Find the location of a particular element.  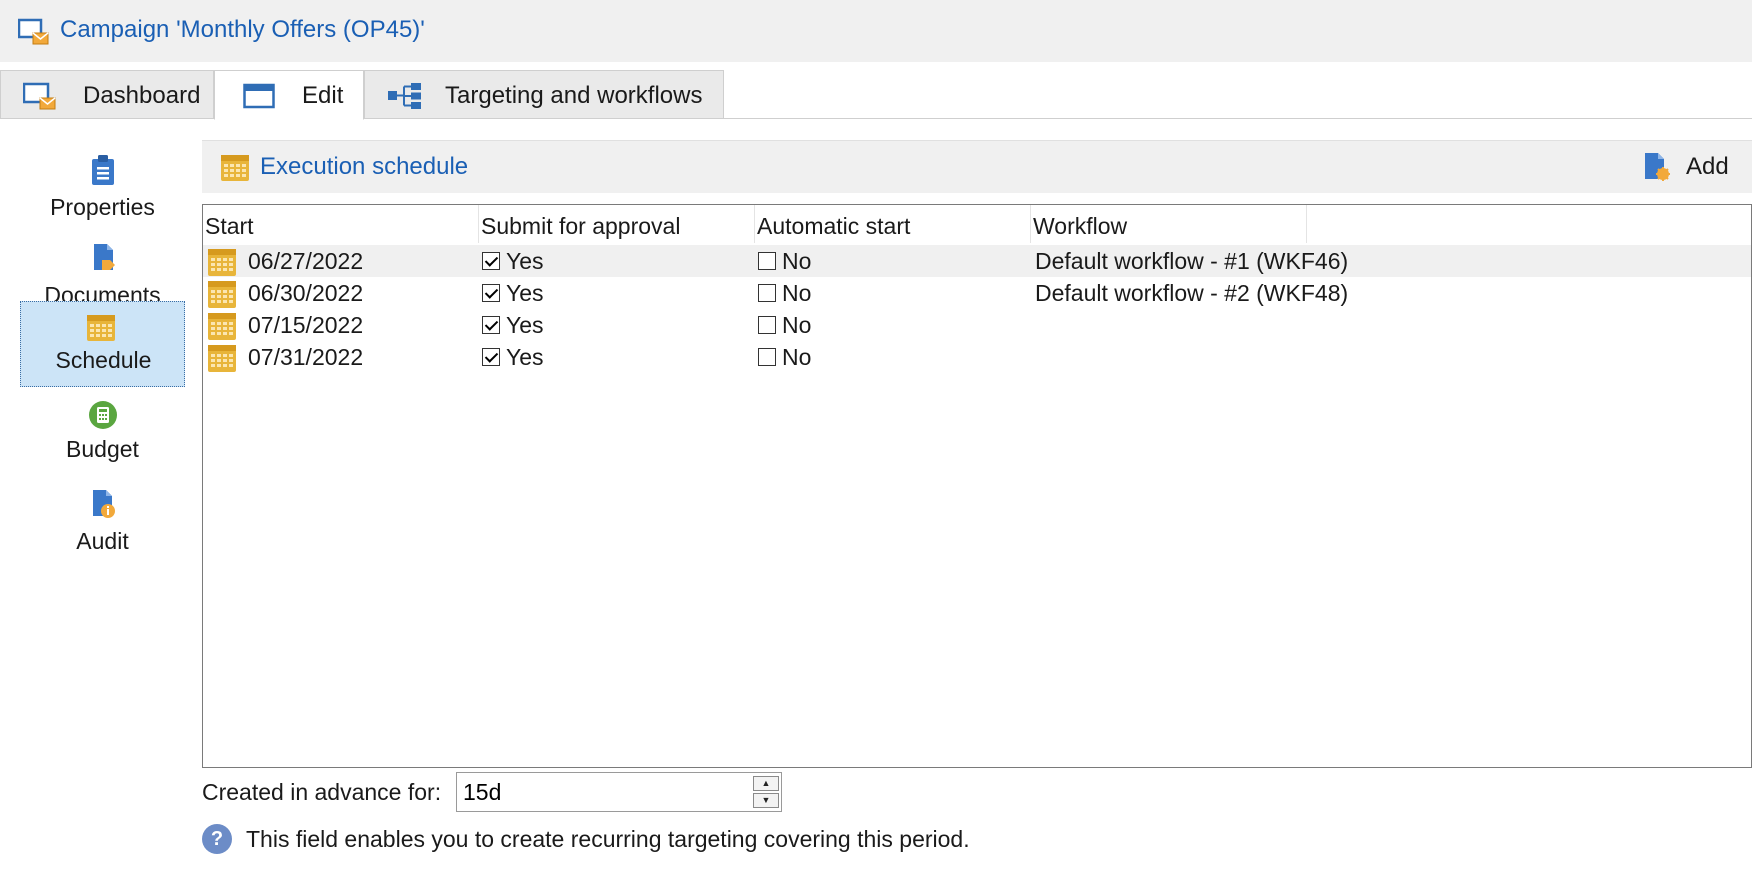

help-icon: ? is located at coordinates (217, 839).